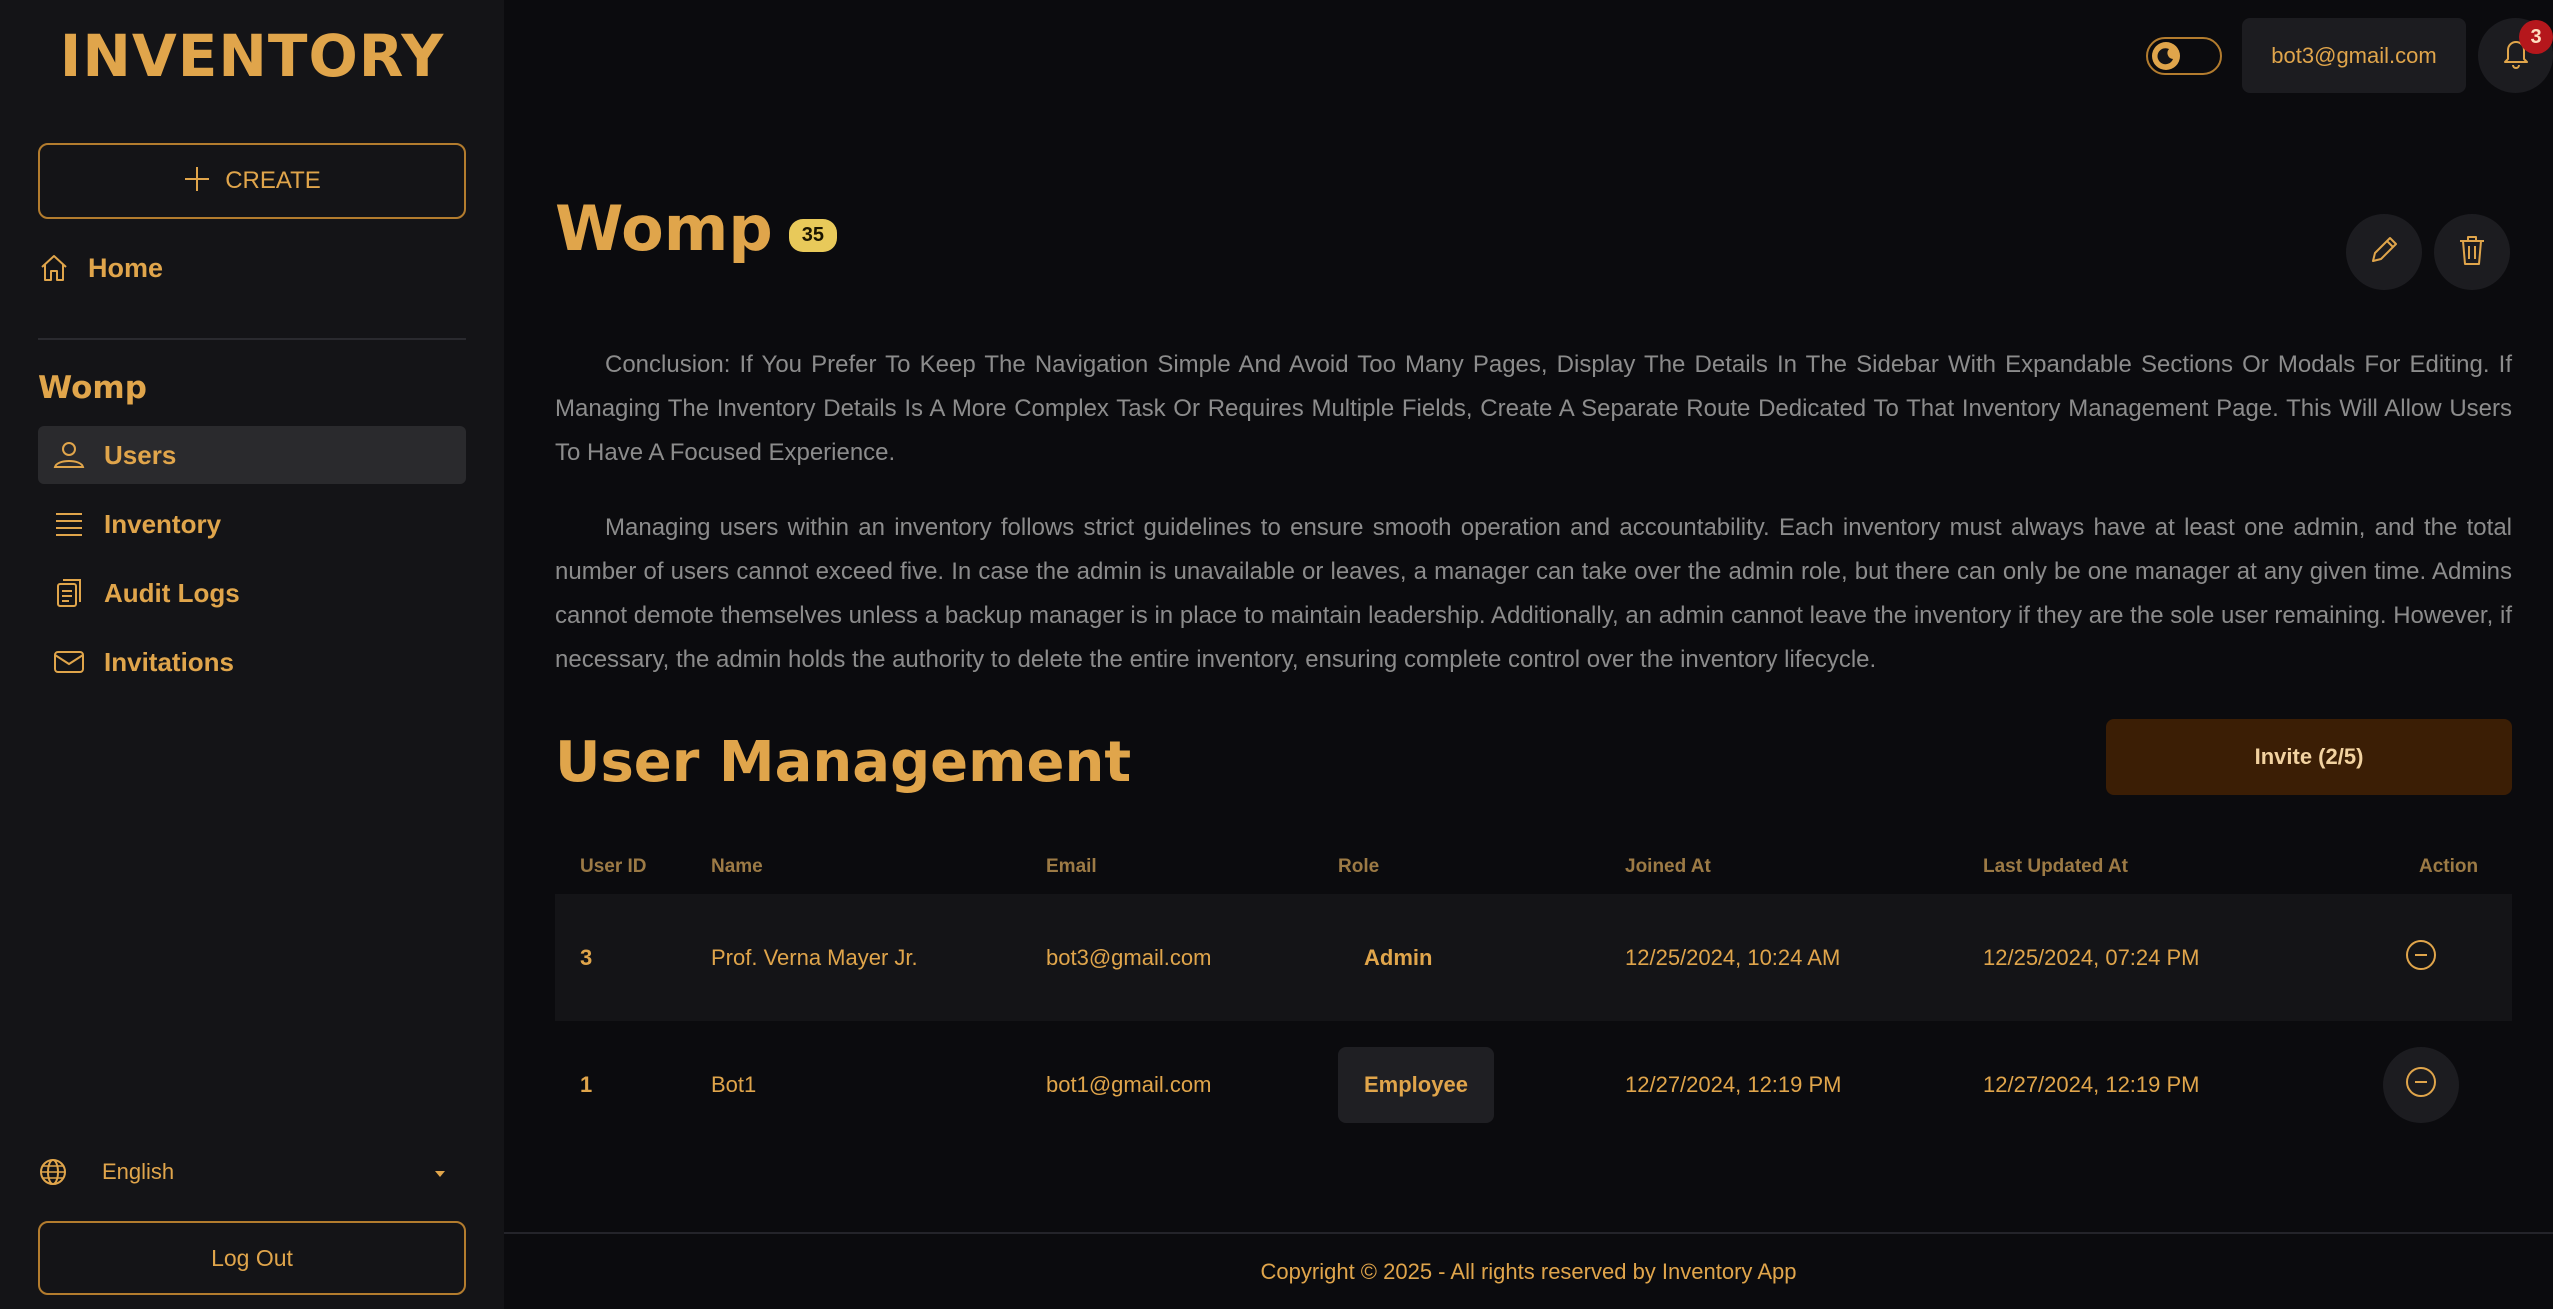 The height and width of the screenshot is (1309, 2553). I want to click on delete-inventory-button, so click(2472, 252).